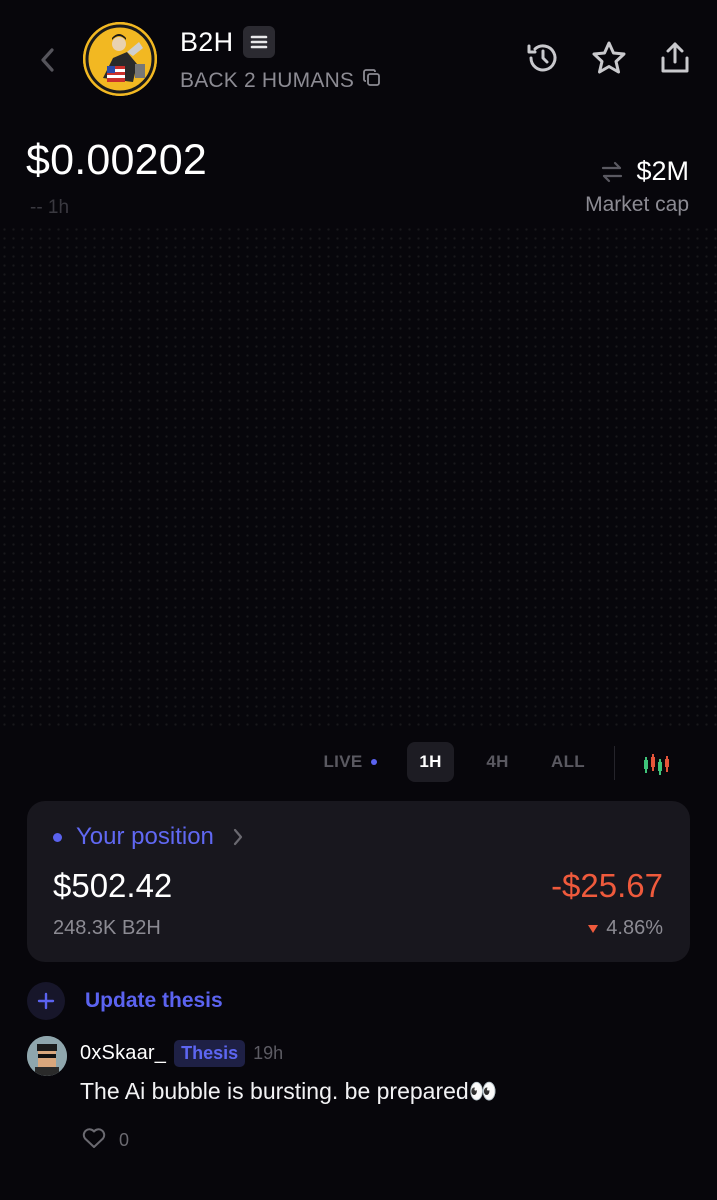  What do you see at coordinates (372, 80) in the screenshot?
I see `copy-icon` at bounding box center [372, 80].